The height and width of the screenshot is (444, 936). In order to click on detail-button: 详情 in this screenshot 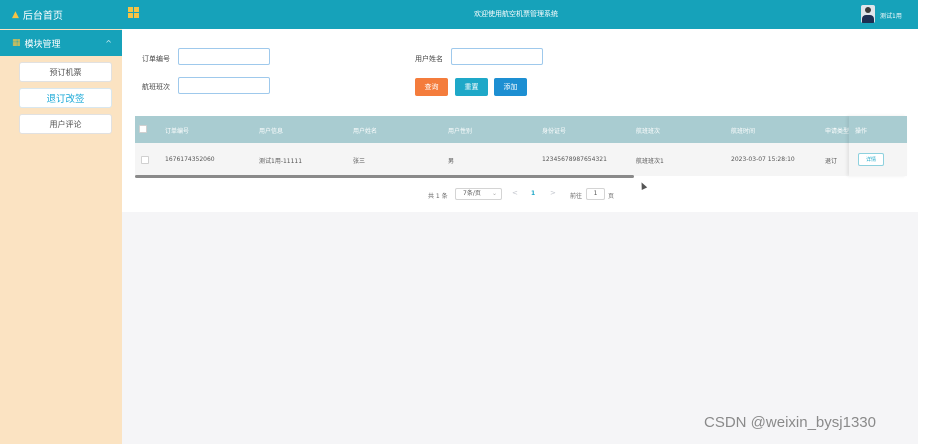, I will do `click(871, 159)`.